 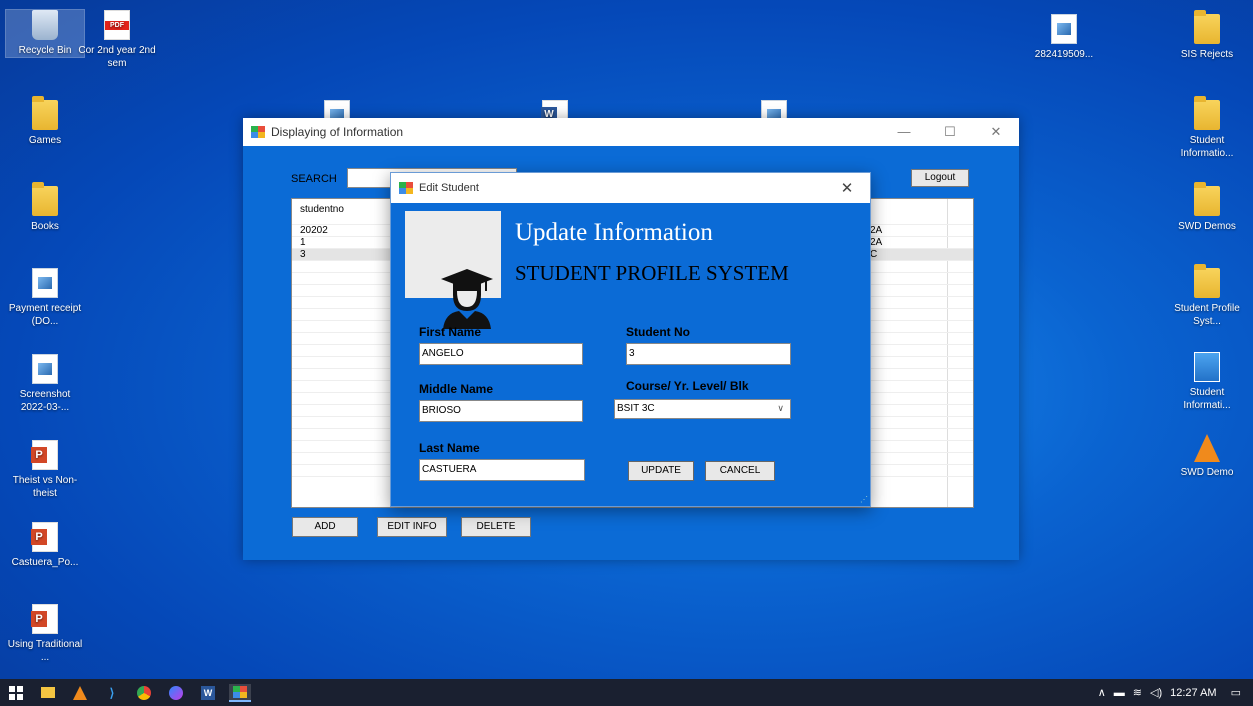 I want to click on desktop-icon-games: Games, so click(x=45, y=121).